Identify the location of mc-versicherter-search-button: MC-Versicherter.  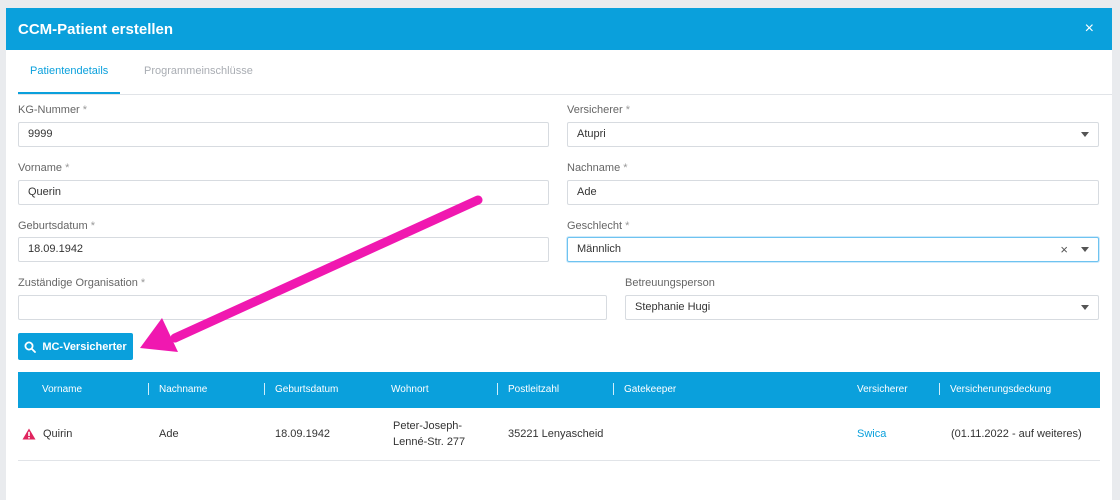
(75, 346).